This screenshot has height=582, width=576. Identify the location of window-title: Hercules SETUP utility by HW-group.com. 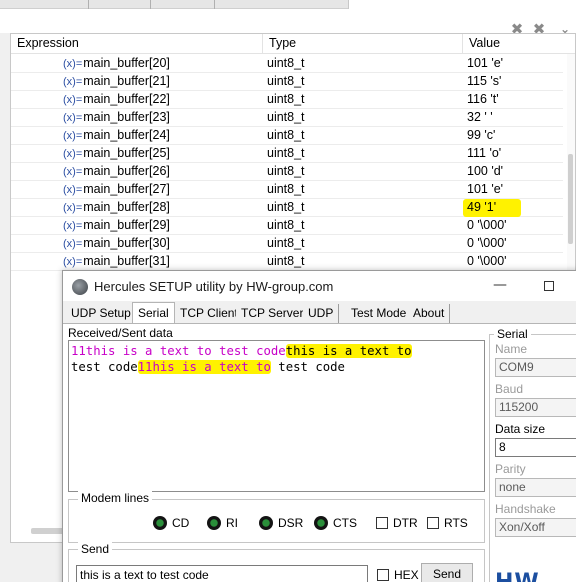
(214, 286).